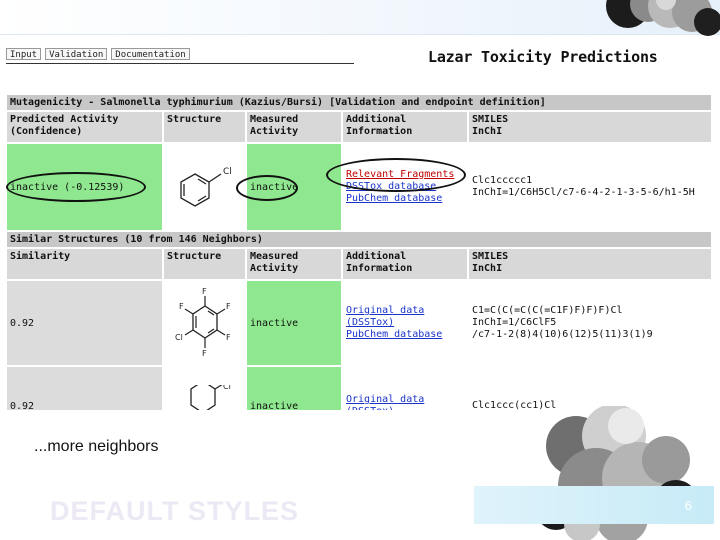  Describe the element at coordinates (96, 446) in the screenshot. I see `more-neighbors-text: ...more neighbors` at that location.